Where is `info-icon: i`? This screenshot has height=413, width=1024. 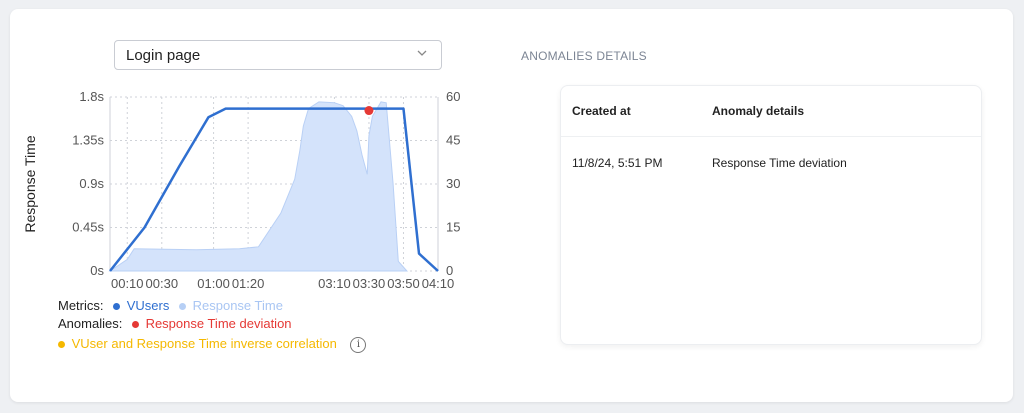 info-icon: i is located at coordinates (358, 344).